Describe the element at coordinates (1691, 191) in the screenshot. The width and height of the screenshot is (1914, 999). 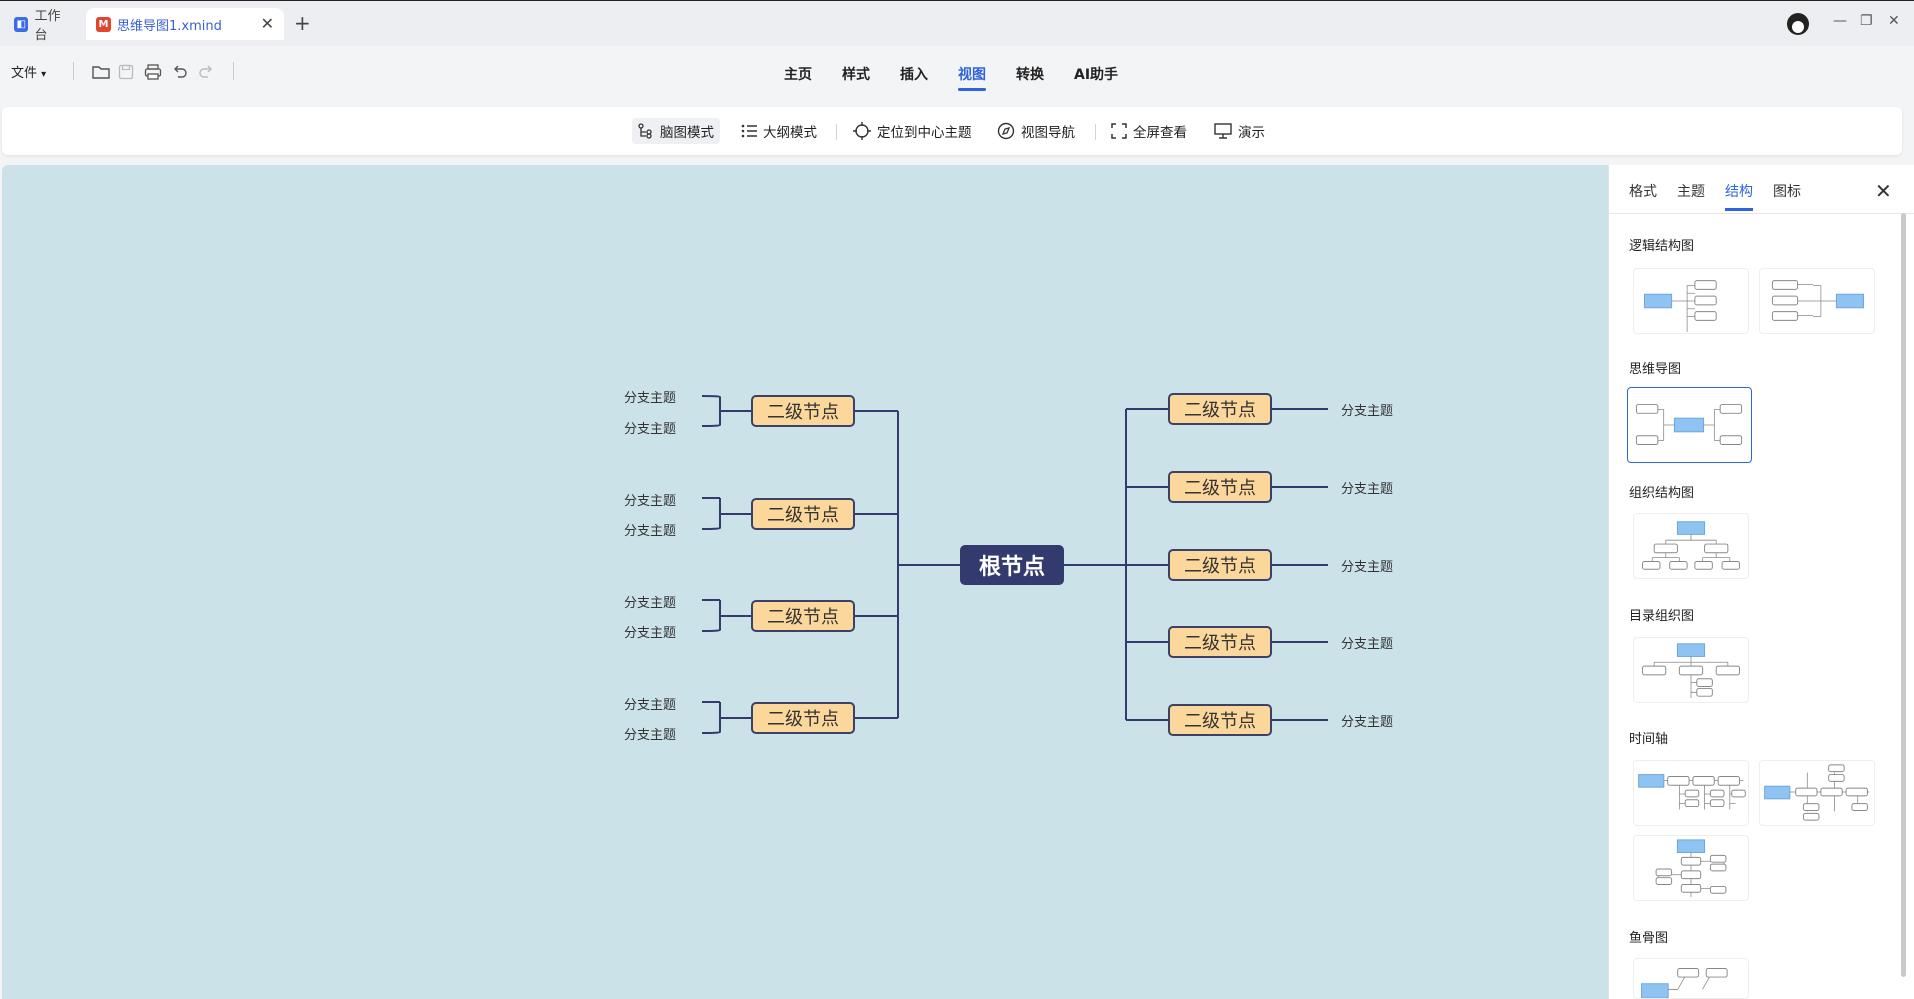
I see `panel-tab-theme: 主题` at that location.